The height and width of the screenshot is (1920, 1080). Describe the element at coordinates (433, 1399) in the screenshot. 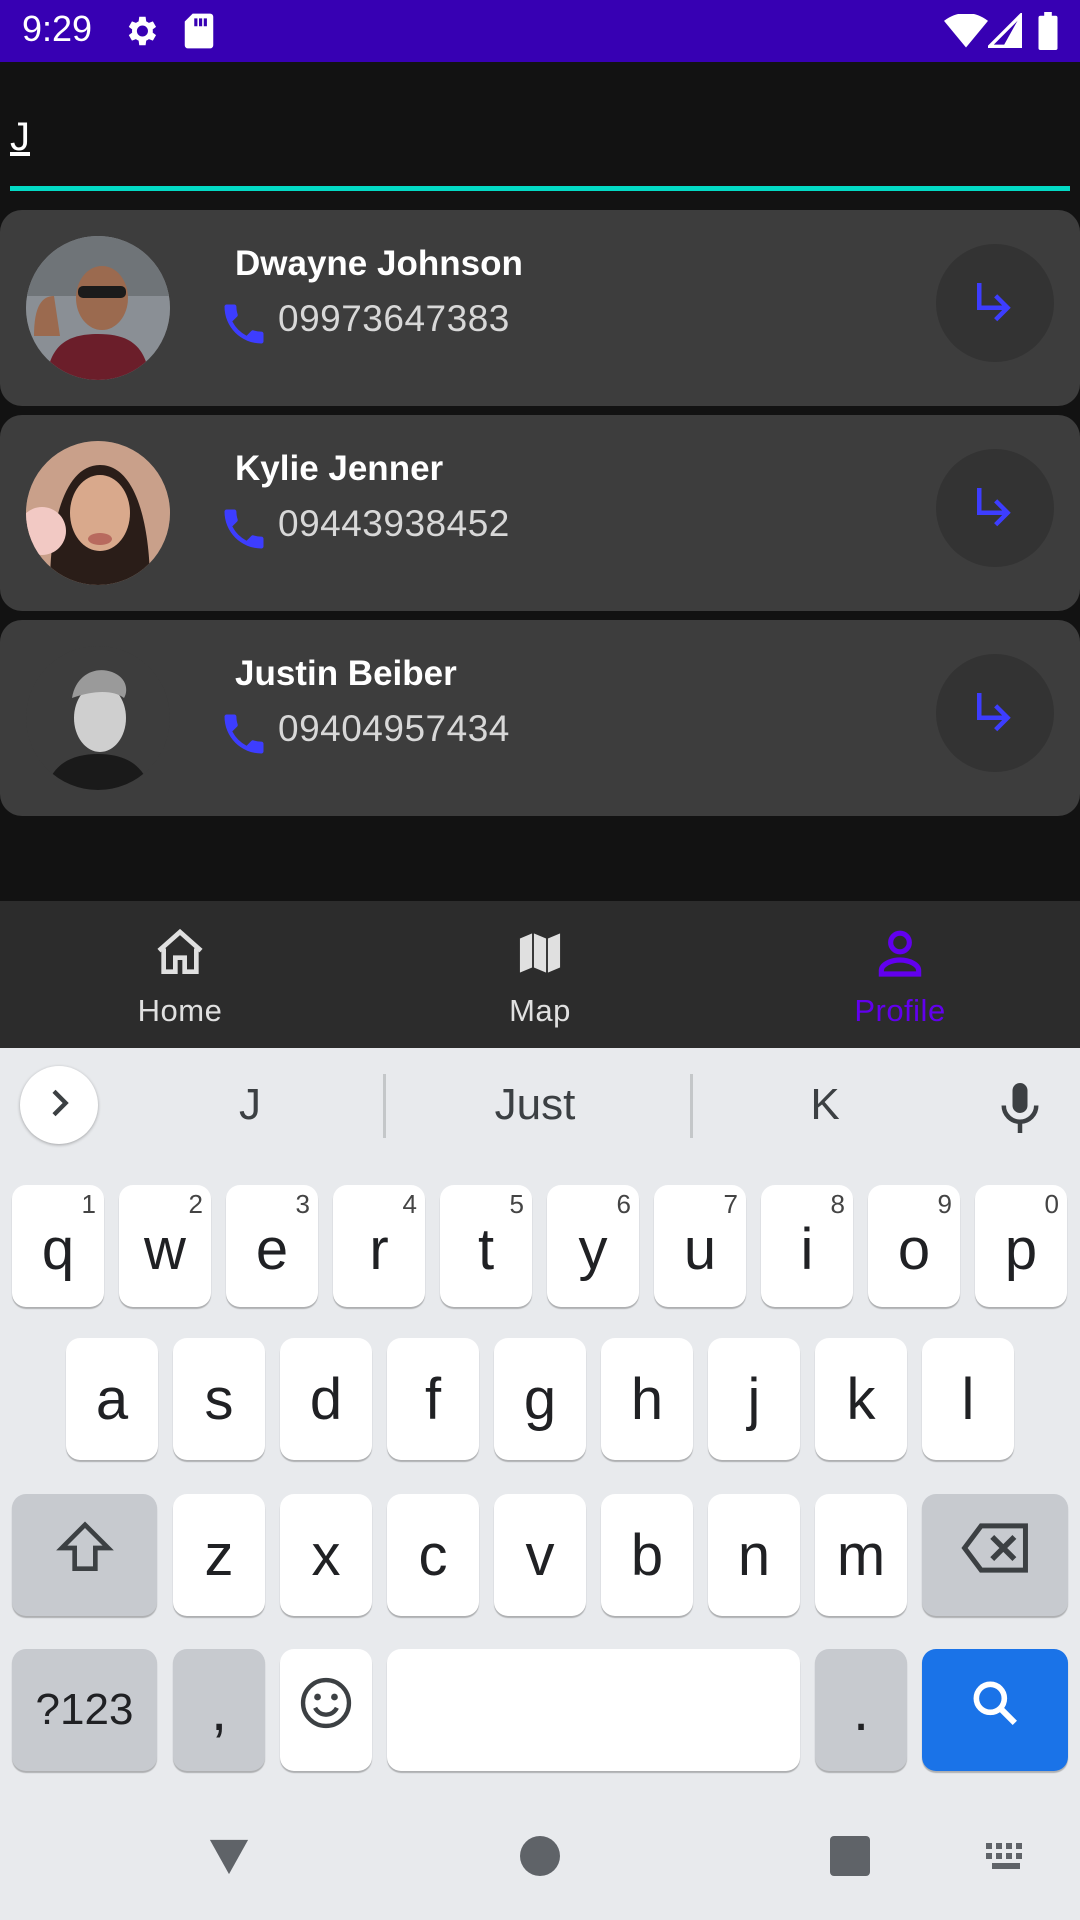

I see `key-f: f` at that location.